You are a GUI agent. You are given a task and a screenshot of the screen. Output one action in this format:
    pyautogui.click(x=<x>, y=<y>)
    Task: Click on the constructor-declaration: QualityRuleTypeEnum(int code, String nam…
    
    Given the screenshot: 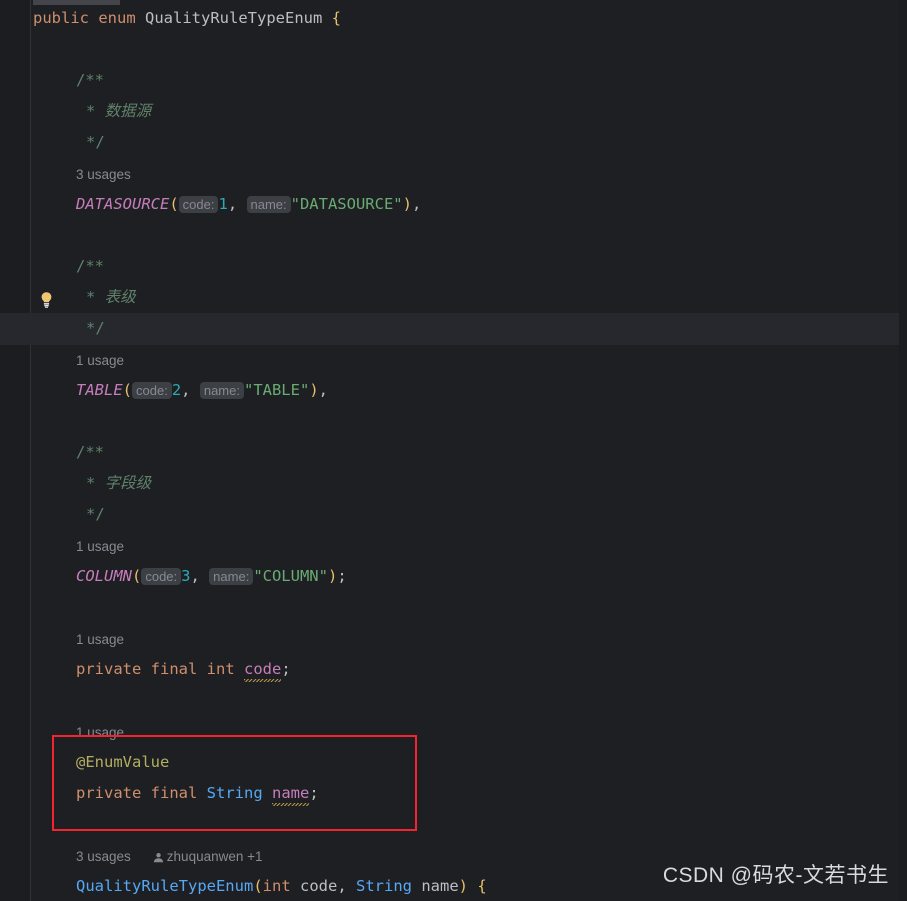 What is the action you would take?
    pyautogui.click(x=281, y=886)
    